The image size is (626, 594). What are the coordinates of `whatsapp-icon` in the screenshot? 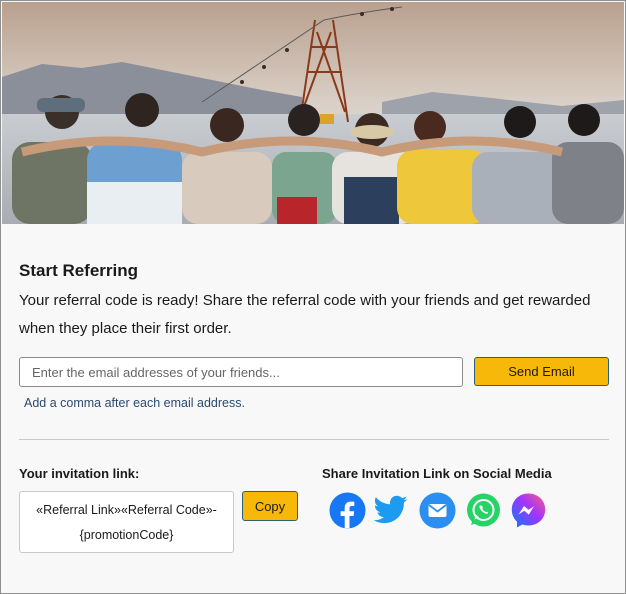 It's located at (483, 510).